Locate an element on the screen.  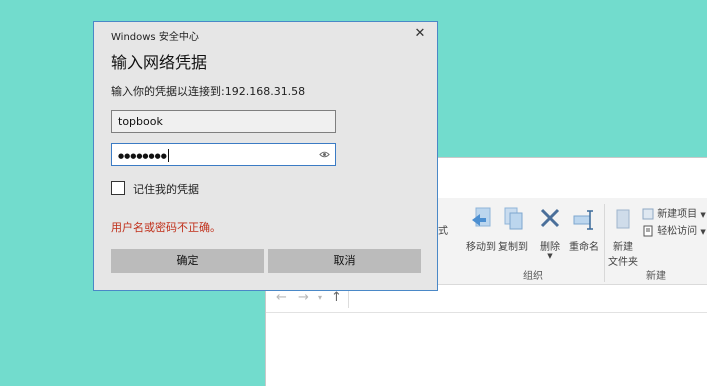
dialog-heading: 输入网络凭据 is located at coordinates (159, 62).